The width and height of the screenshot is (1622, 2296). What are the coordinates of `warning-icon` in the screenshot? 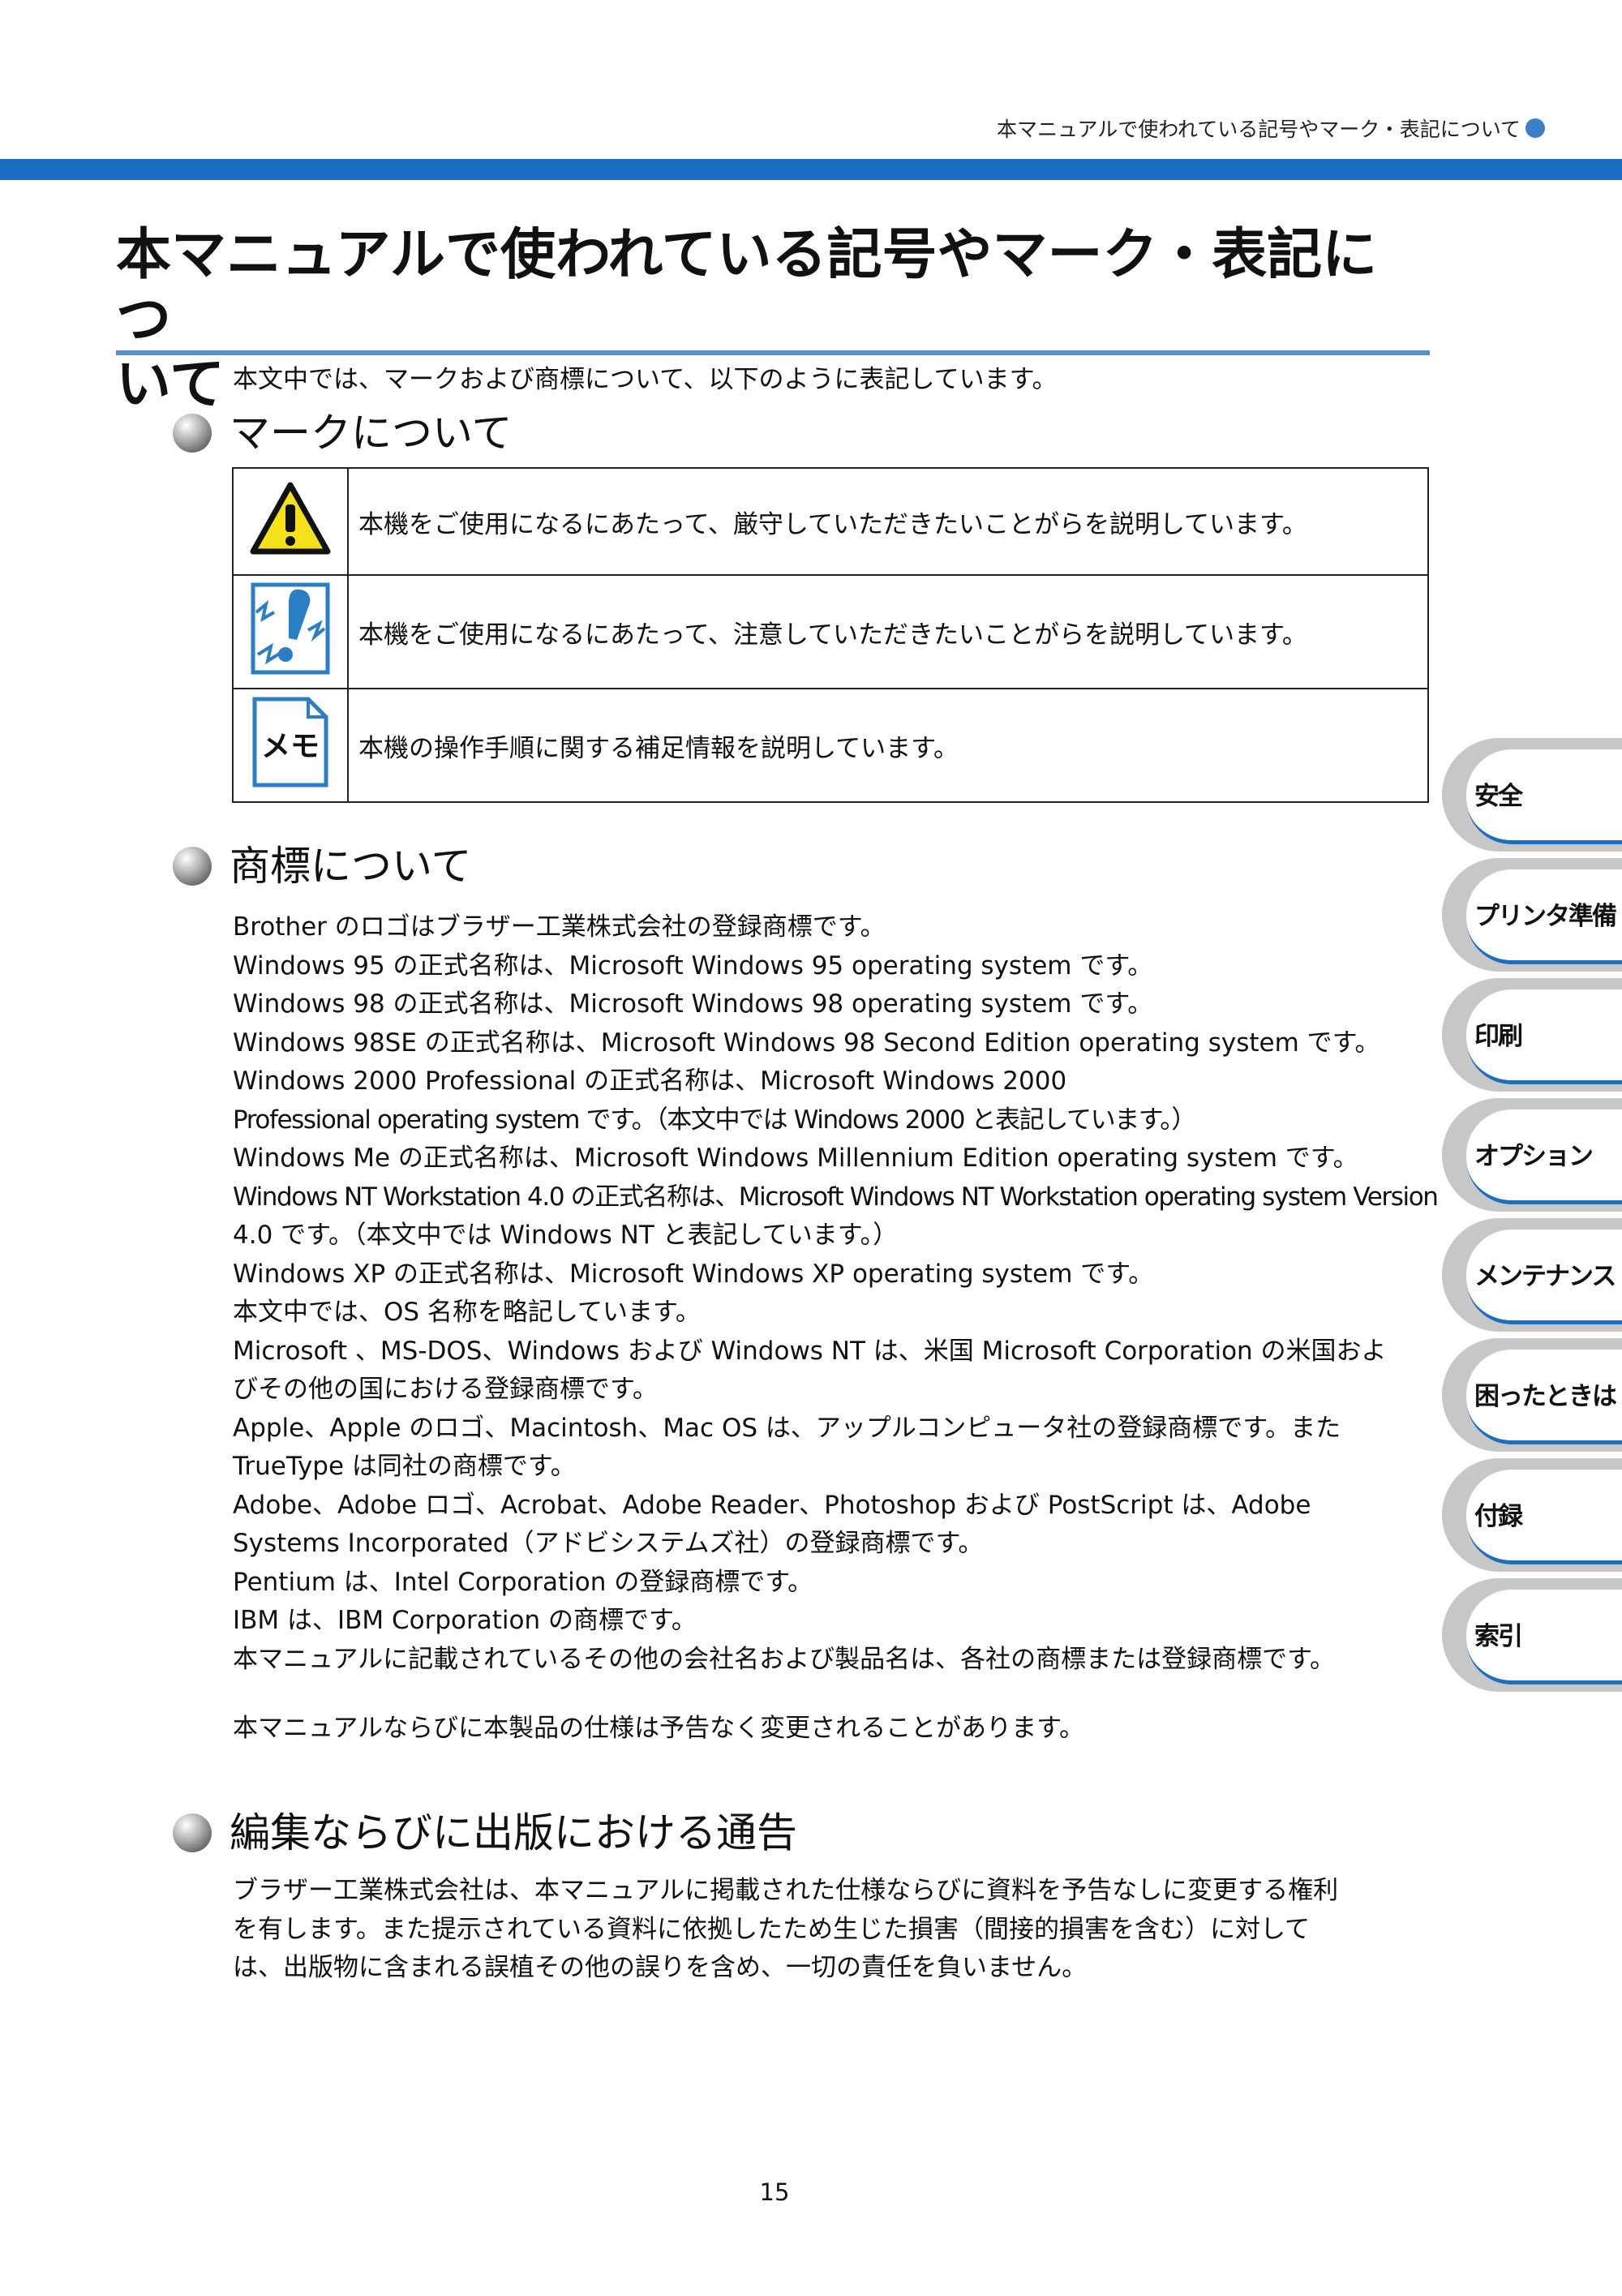 It's located at (290, 518).